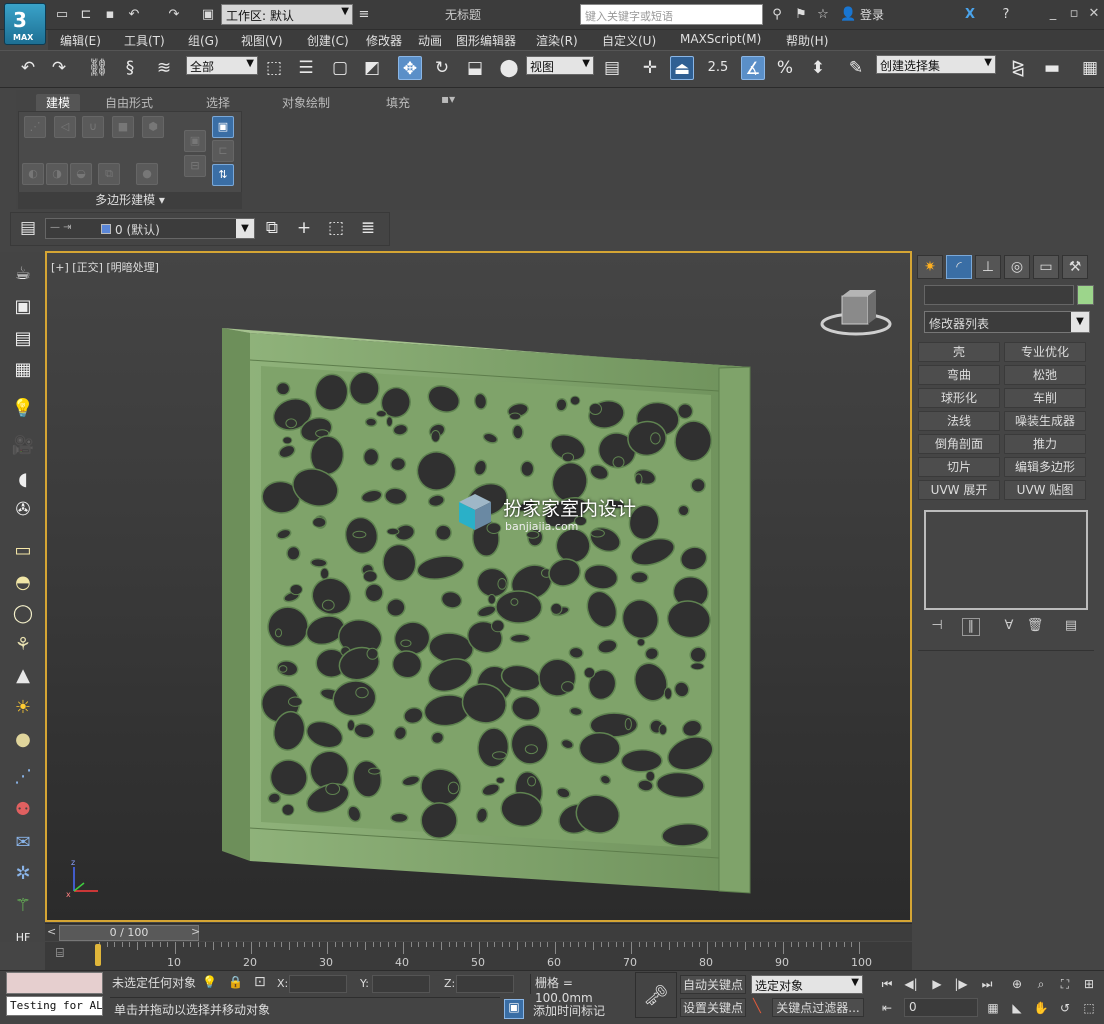  What do you see at coordinates (235, 982) in the screenshot?
I see `lock-selection-icon: 🔒` at bounding box center [235, 982].